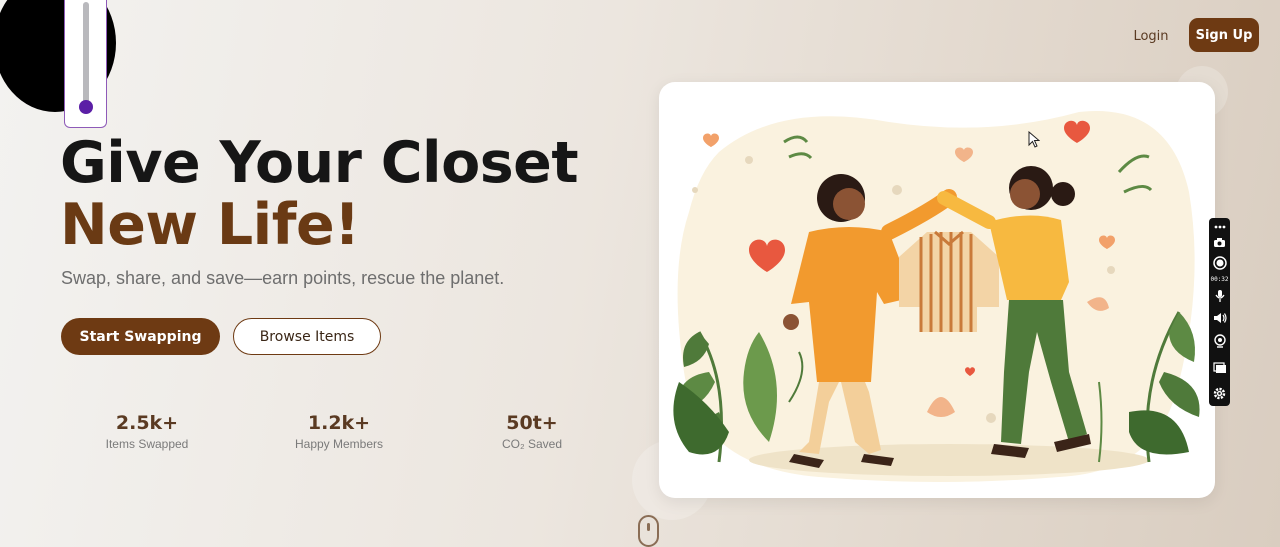 This screenshot has height=547, width=1280. Describe the element at coordinates (210, 225) in the screenshot. I see `hero-title-line2: New Life!` at that location.